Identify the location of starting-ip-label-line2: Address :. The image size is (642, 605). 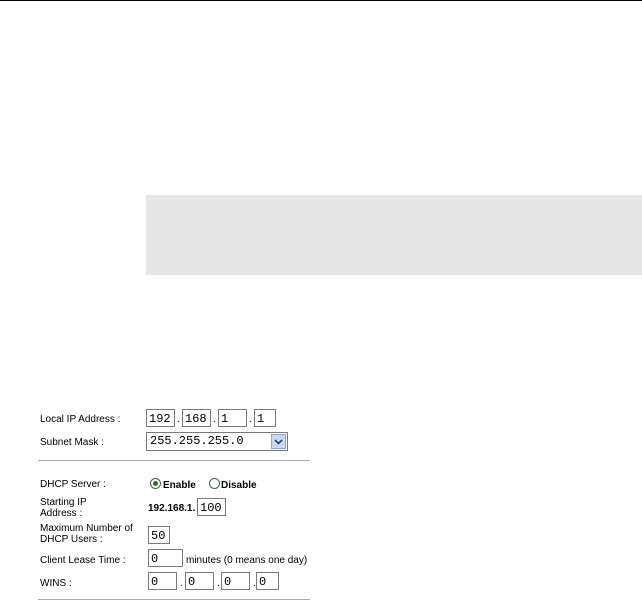
(61, 513).